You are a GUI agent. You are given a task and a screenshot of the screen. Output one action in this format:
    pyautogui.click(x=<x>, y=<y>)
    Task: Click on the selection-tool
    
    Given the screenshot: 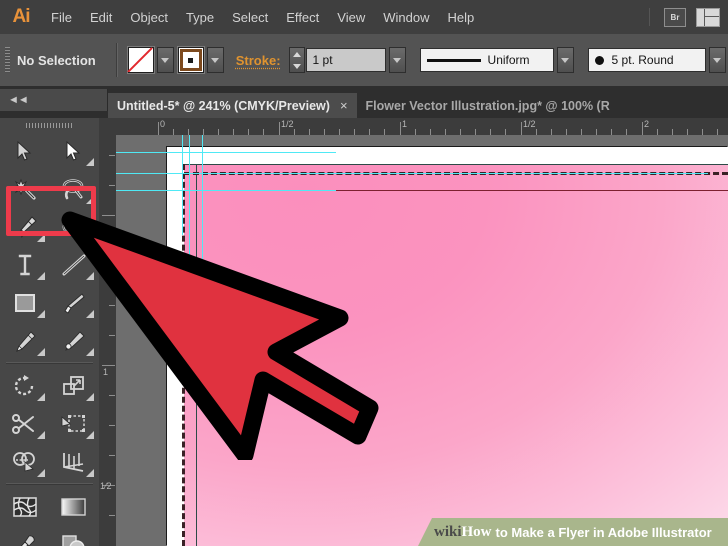 What is the action you would take?
    pyautogui.click(x=24, y=151)
    